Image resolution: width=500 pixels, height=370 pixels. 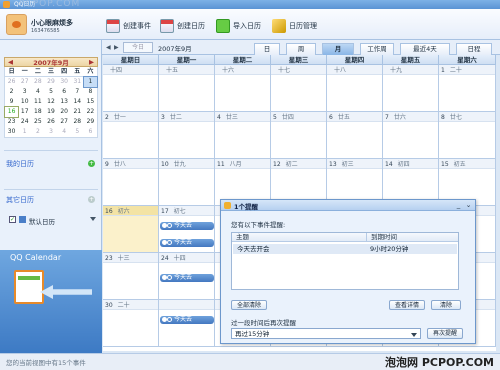 I want to click on chevron-down-icon, so click(x=414, y=335).